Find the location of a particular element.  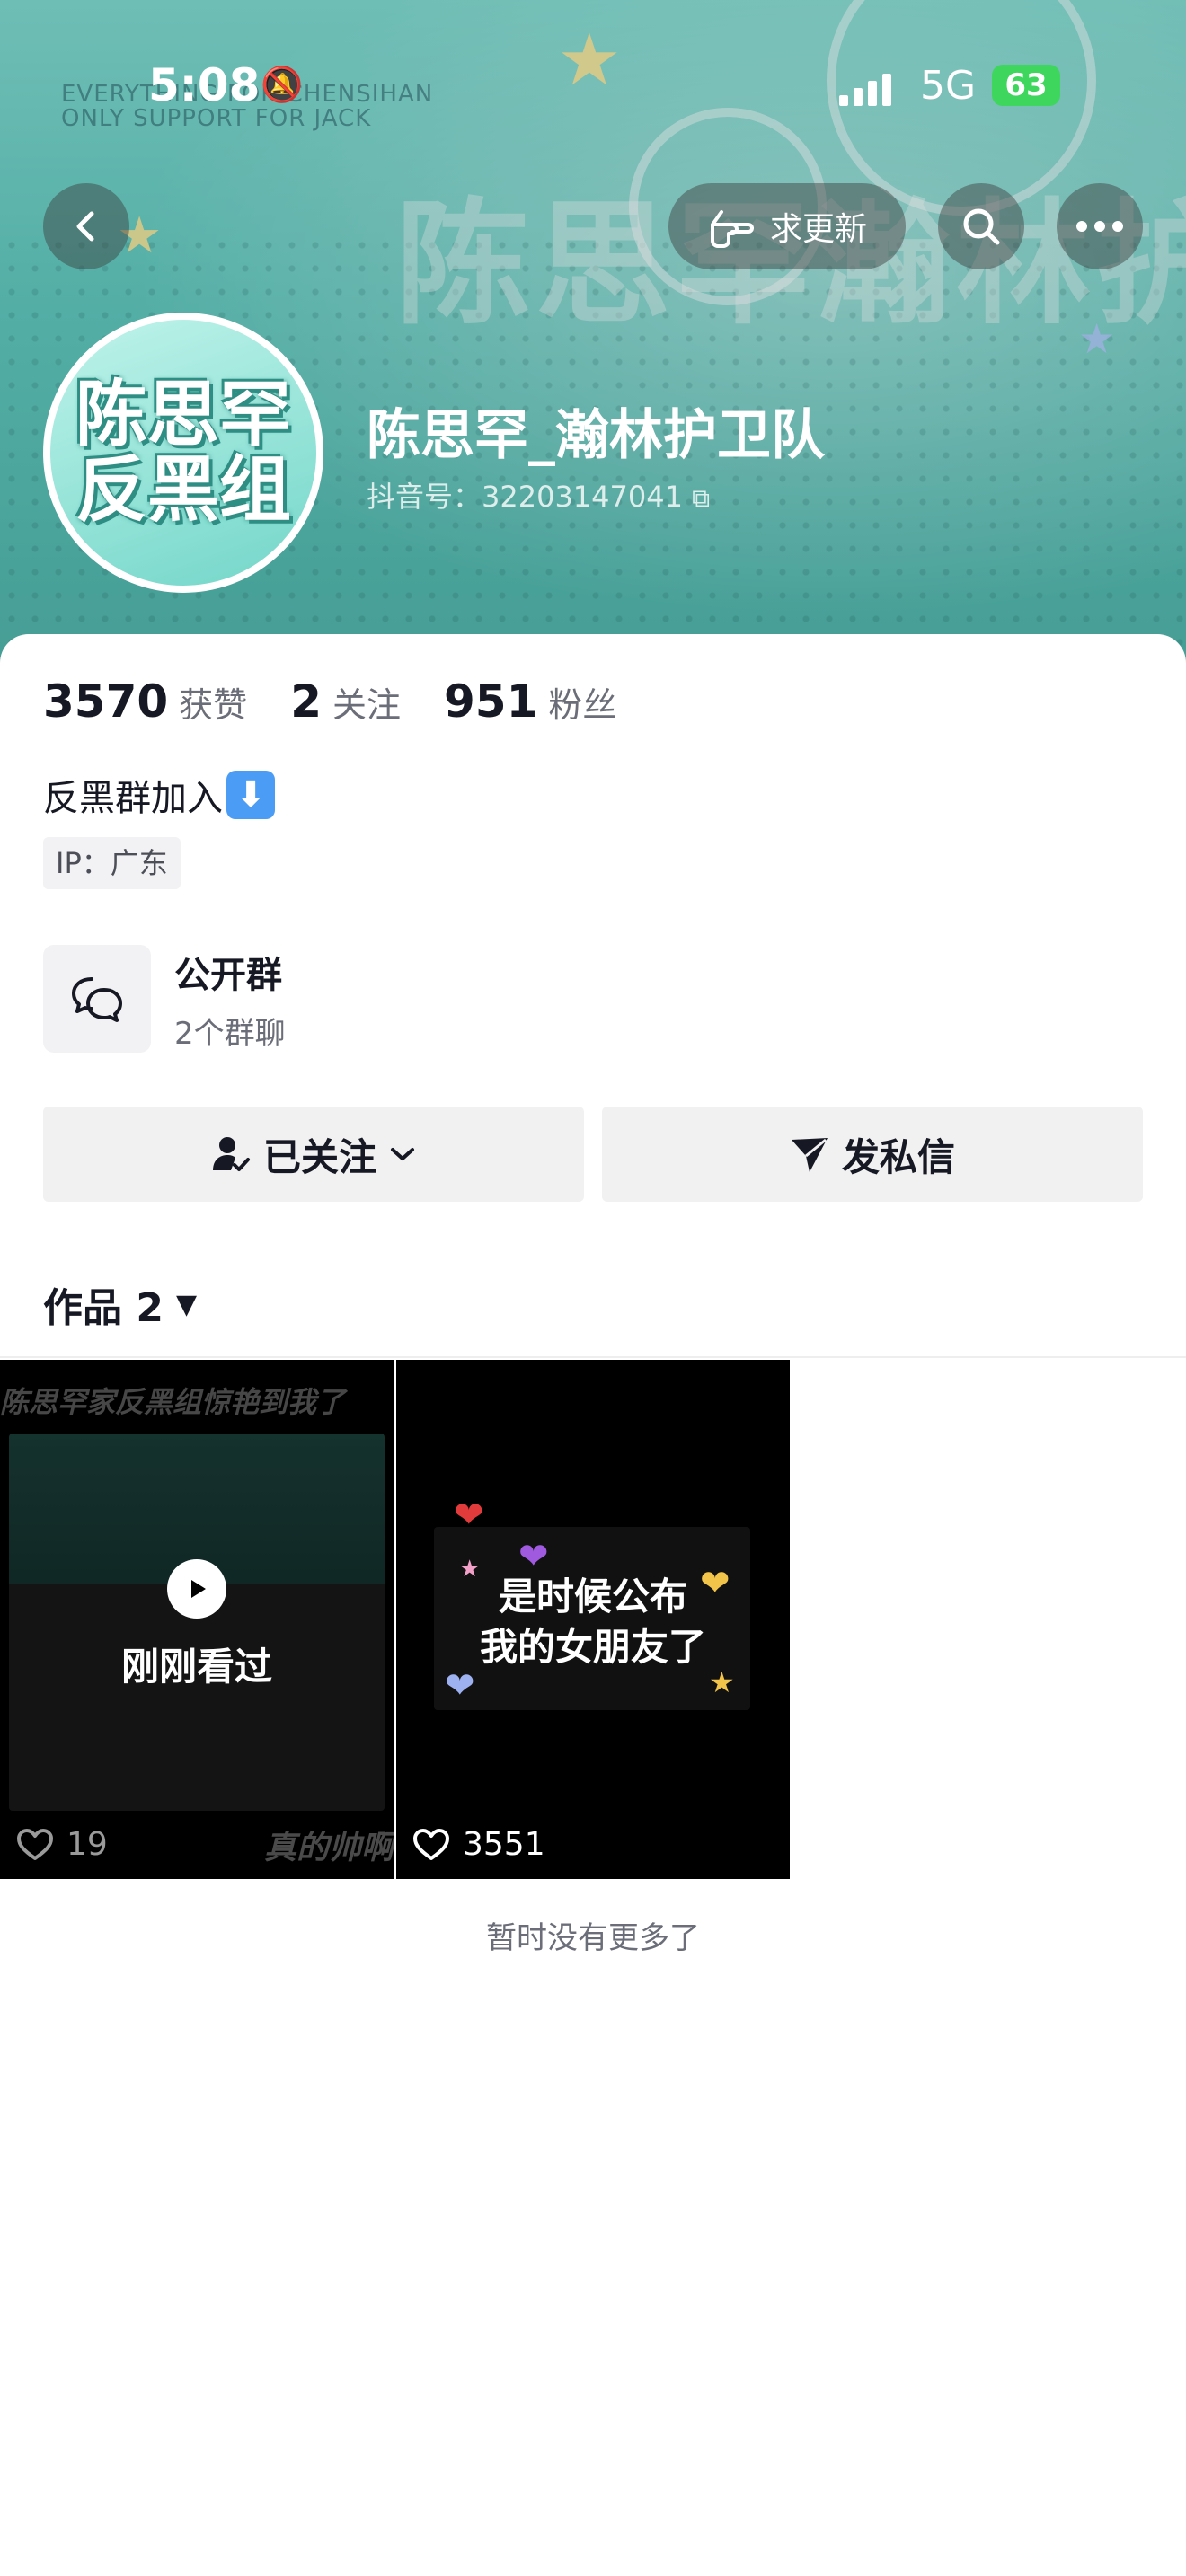

video-text-line1: 是时候公布 is located at coordinates (592, 1597).